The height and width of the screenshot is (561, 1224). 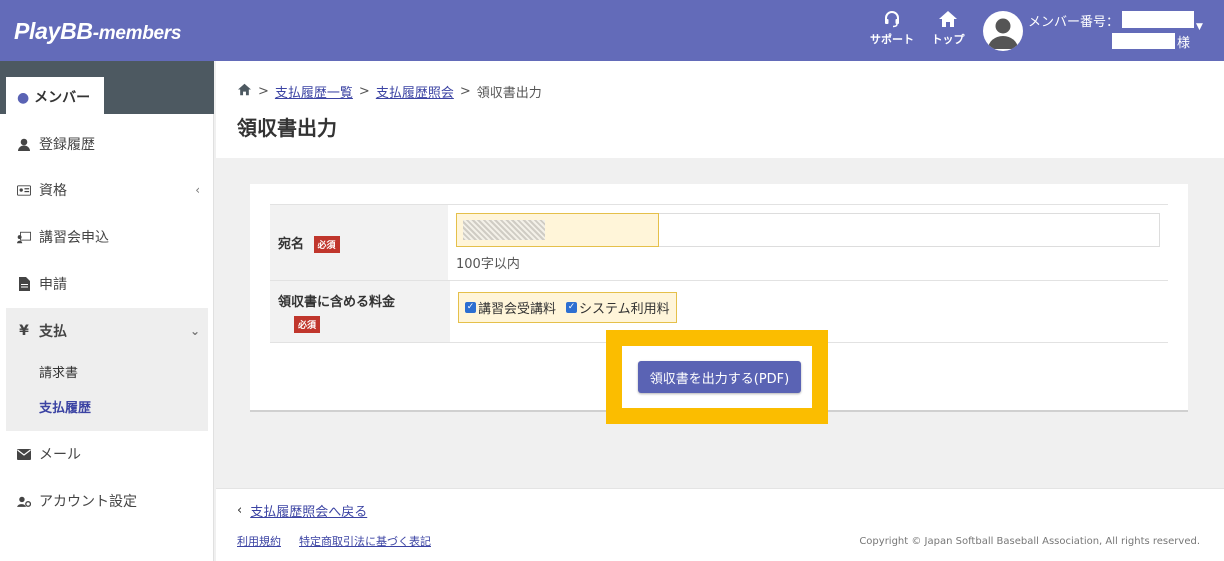 I want to click on user-icon: ●, so click(x=23, y=98).